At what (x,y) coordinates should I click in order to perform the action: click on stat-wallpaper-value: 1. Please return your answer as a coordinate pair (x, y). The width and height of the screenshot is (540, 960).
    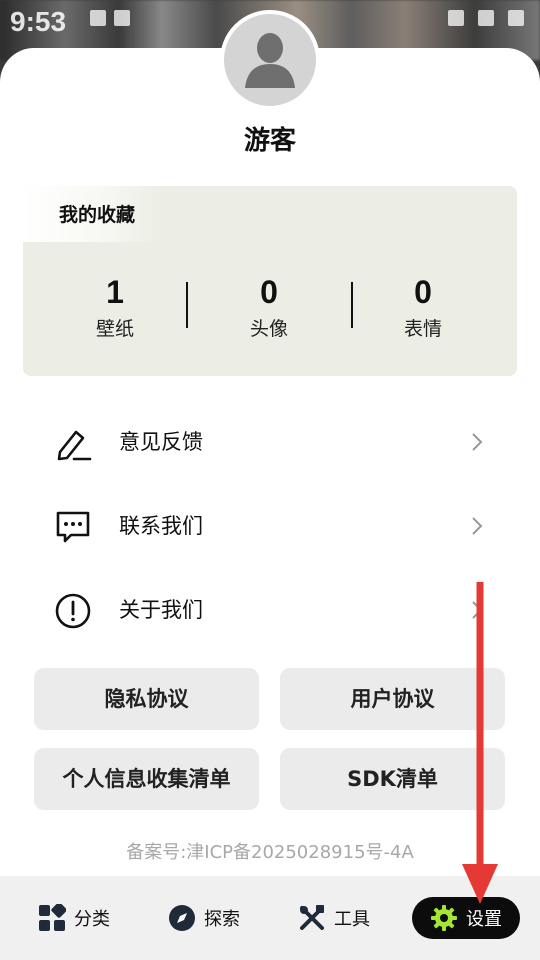
    Looking at the image, I should click on (115, 292).